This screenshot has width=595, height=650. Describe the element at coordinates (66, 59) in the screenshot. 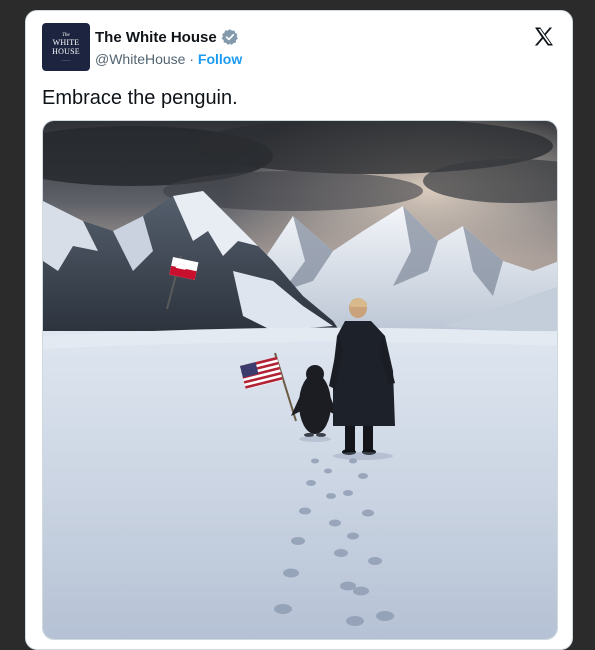

I see `avatar-underline: ———` at that location.